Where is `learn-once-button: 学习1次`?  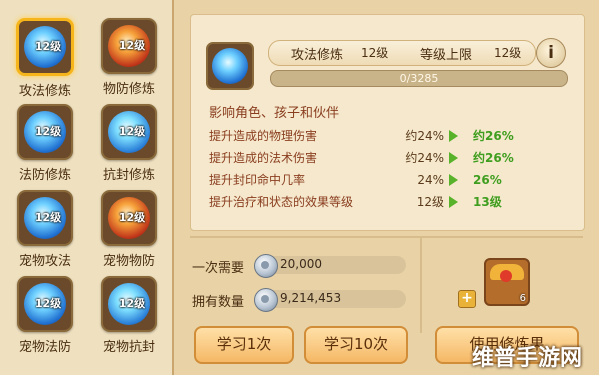 learn-once-button: 学习1次 is located at coordinates (244, 345).